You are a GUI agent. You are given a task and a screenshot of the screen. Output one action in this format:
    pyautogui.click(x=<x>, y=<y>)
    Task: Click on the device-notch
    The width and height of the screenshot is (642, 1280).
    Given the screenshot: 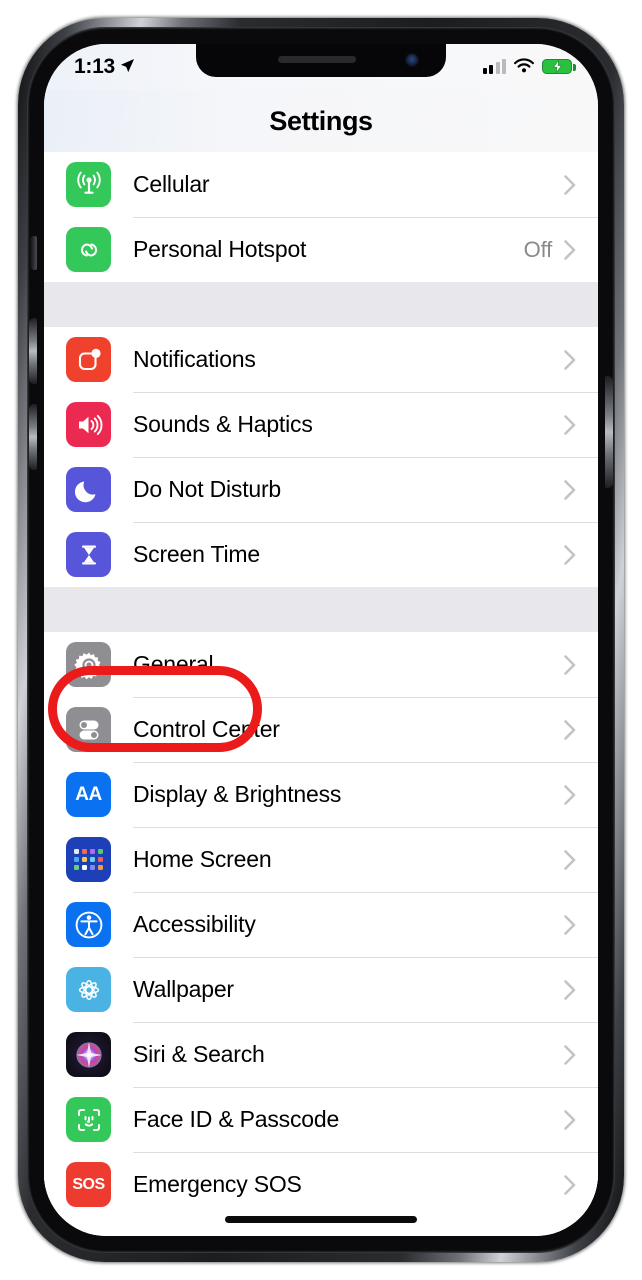 What is the action you would take?
    pyautogui.click(x=321, y=60)
    